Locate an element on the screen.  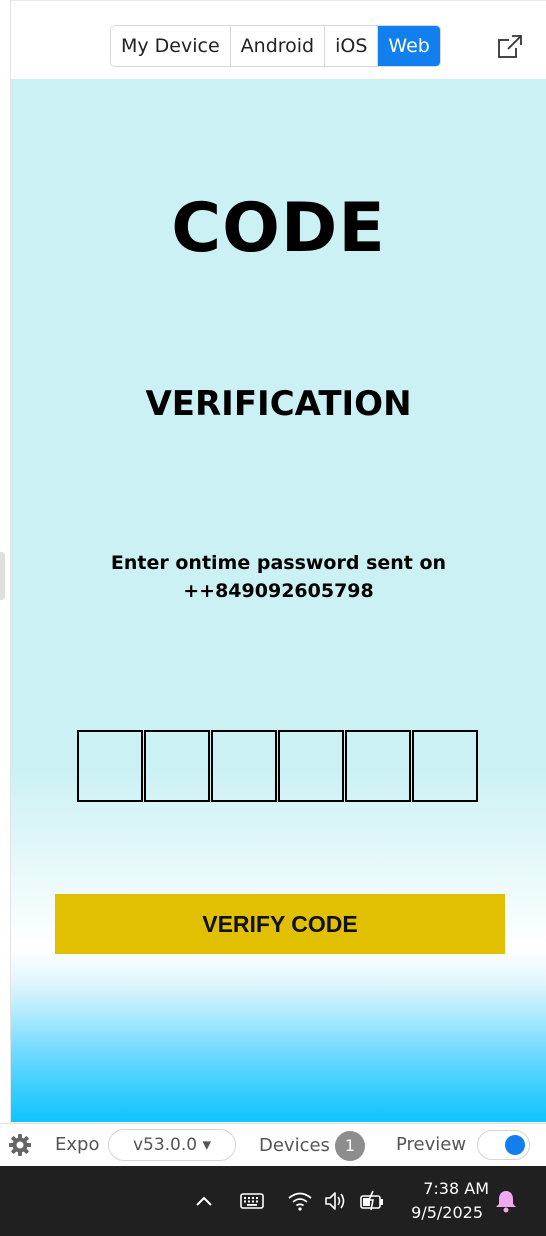
expo-toolbar: Expo v53.0.0 ▾ Devices 1 Preview is located at coordinates (273, 1145).